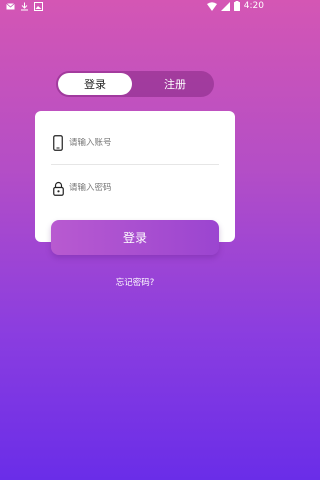 Image resolution: width=320 pixels, height=480 pixels. I want to click on status-bar: 4:20, so click(135, 7).